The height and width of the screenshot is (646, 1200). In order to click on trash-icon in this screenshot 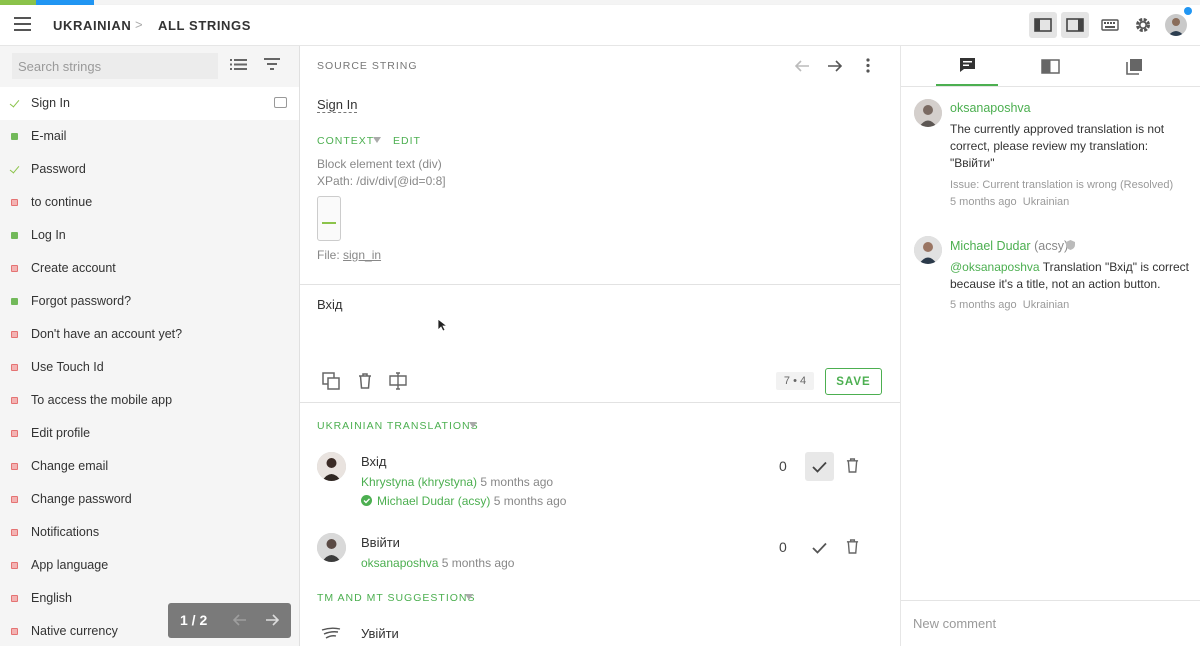, I will do `click(365, 381)`.